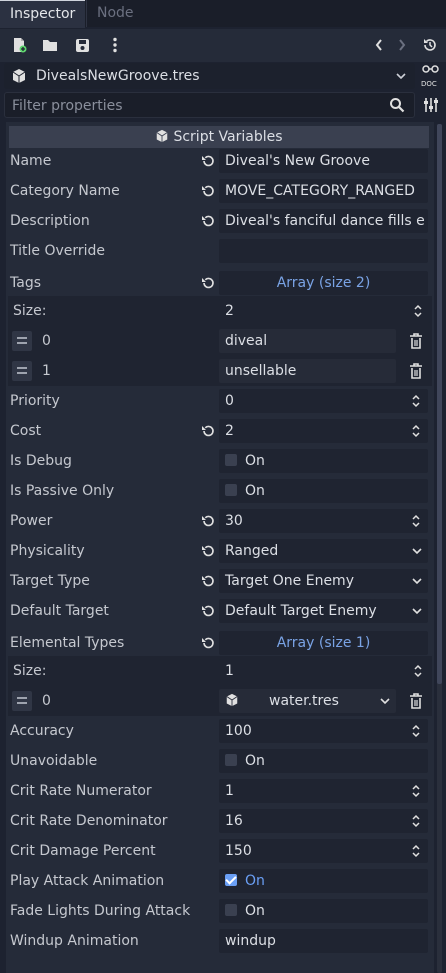 The width and height of the screenshot is (446, 973). Describe the element at coordinates (323, 941) in the screenshot. I see `windup-animation-field: windup` at that location.